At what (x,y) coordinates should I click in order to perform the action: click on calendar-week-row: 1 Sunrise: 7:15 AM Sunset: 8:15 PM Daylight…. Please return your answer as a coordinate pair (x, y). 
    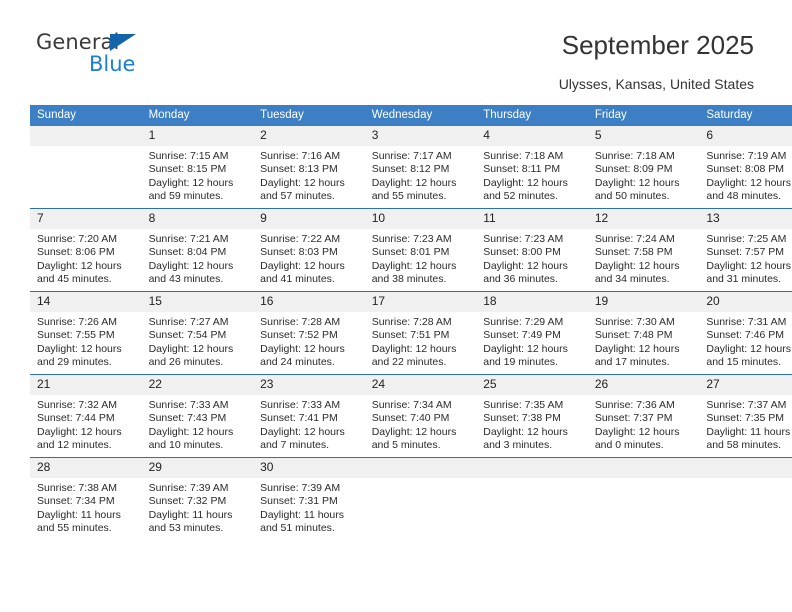
    Looking at the image, I should click on (411, 167).